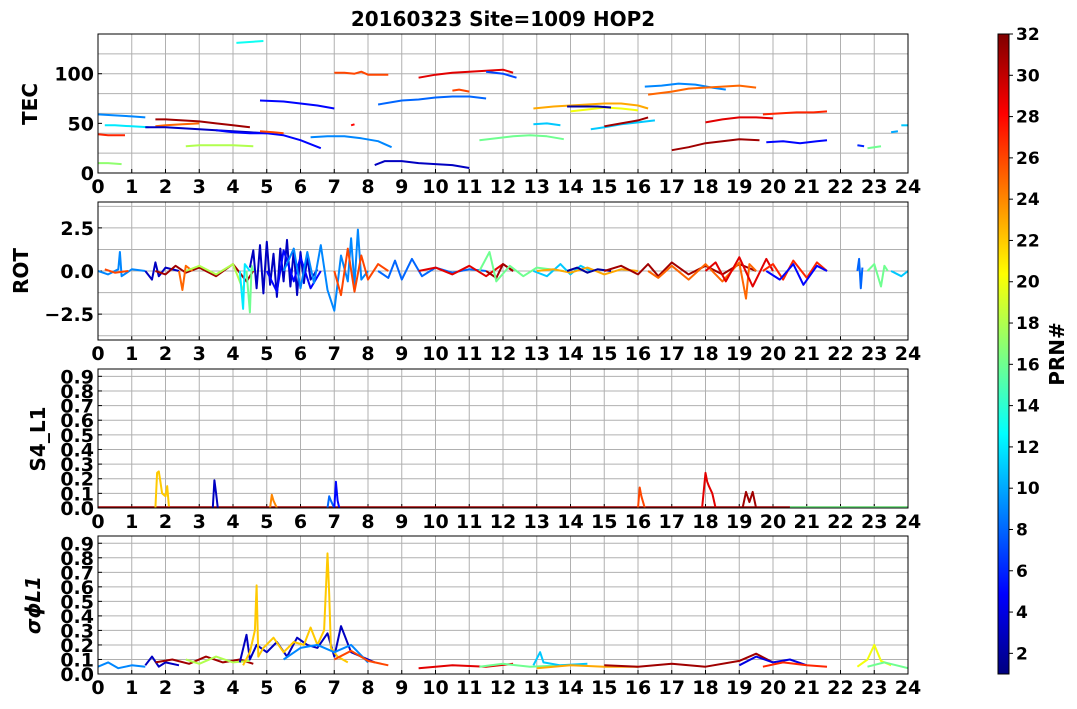 Image resolution: width=1077 pixels, height=709 pixels. Describe the element at coordinates (1028, 159) in the screenshot. I see `colorbar-tick-label: 26` at that location.